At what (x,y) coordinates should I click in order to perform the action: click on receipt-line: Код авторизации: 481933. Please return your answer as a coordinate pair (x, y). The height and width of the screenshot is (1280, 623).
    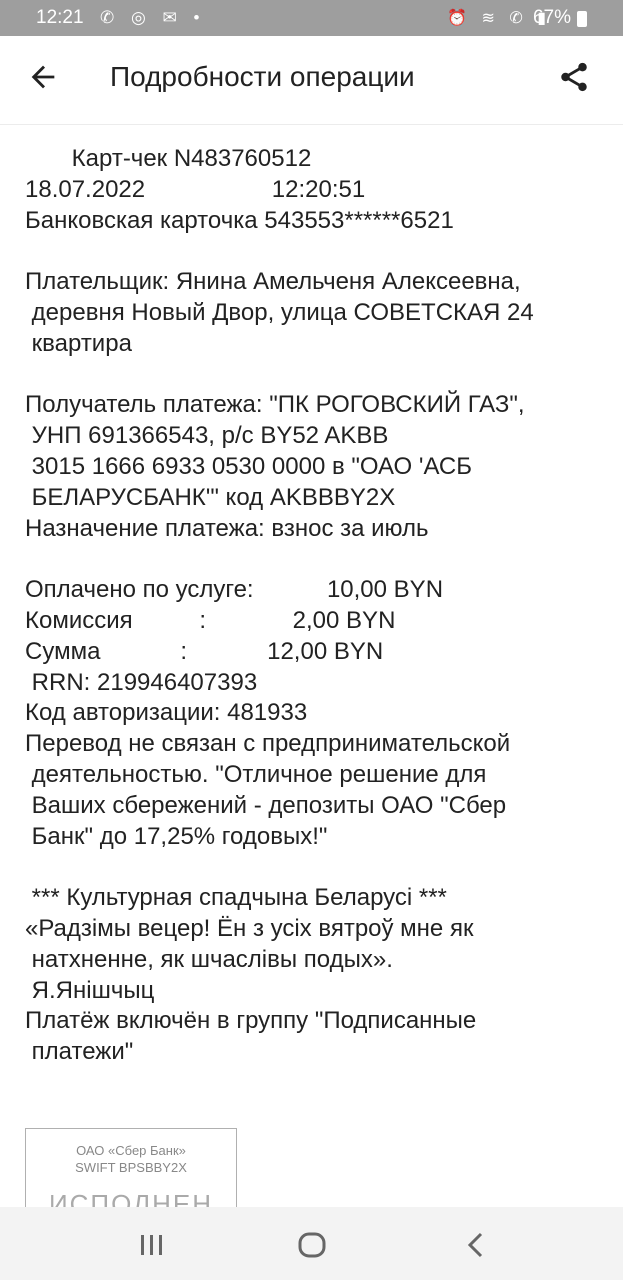
    Looking at the image, I should click on (166, 713).